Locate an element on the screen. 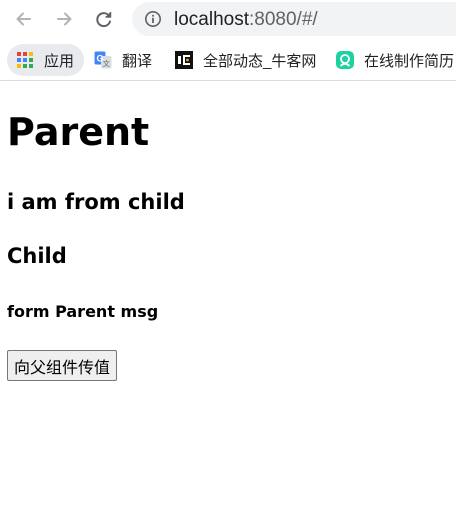  address-bar: localhost:8080/#/ is located at coordinates (294, 19).